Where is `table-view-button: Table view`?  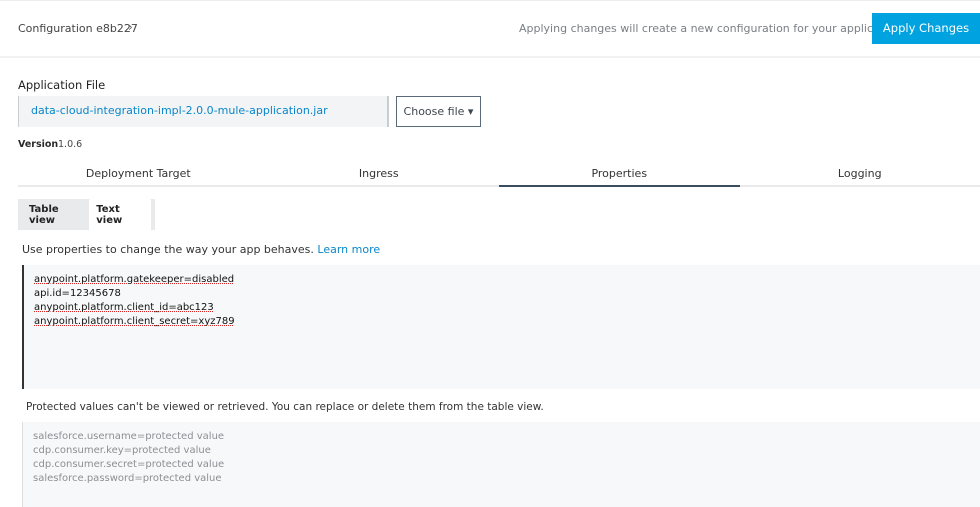 table-view-button: Table view is located at coordinates (55, 215).